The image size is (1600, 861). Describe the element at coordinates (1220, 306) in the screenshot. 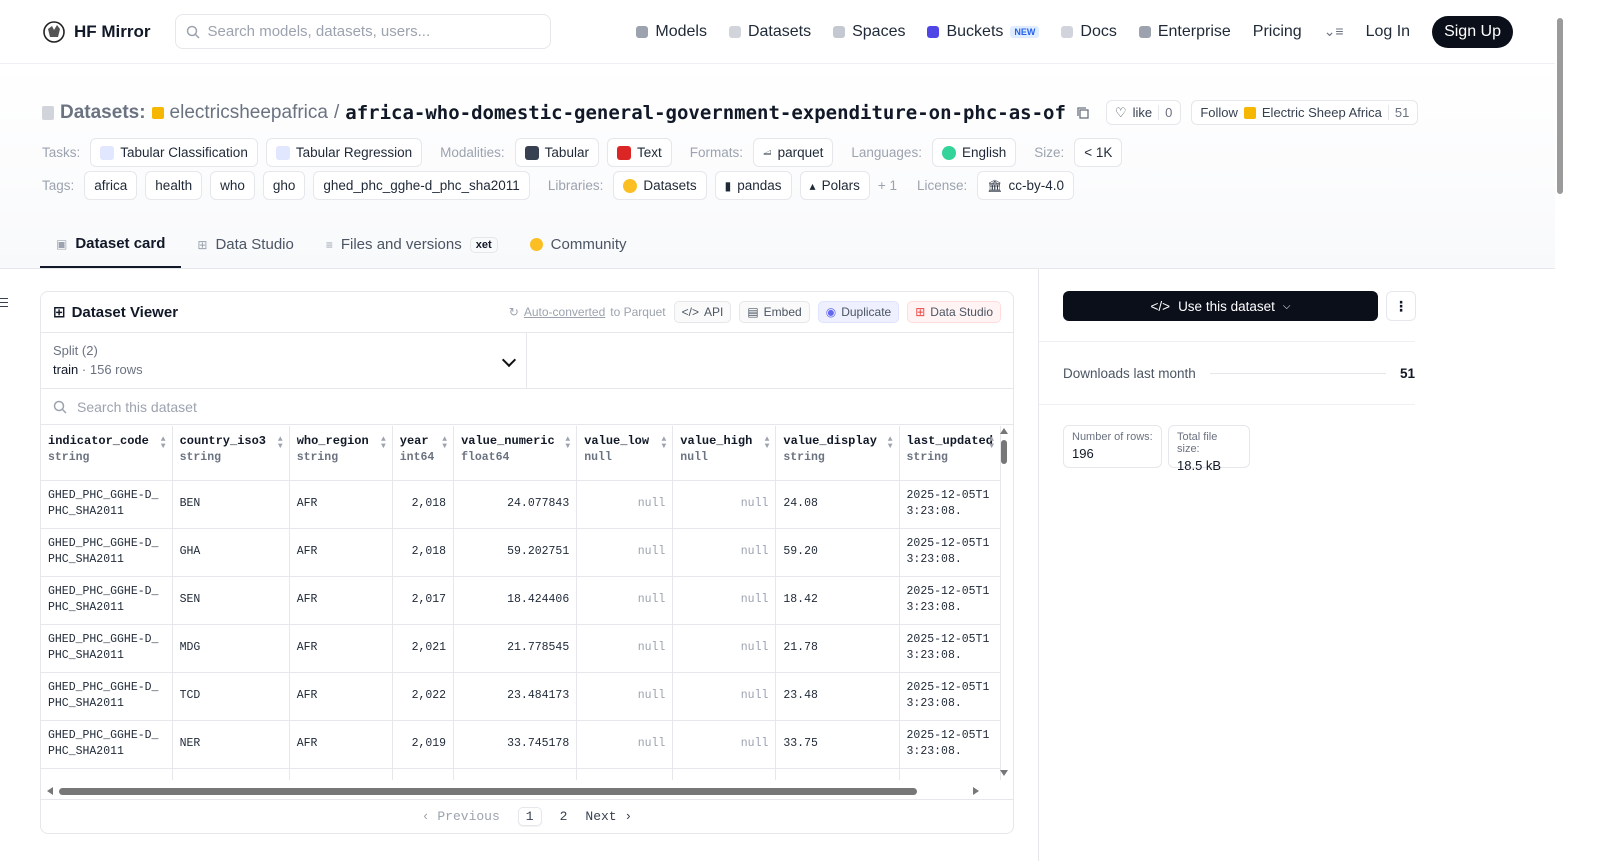

I see `use-dataset-button: </> Use this dataset ⌵` at that location.